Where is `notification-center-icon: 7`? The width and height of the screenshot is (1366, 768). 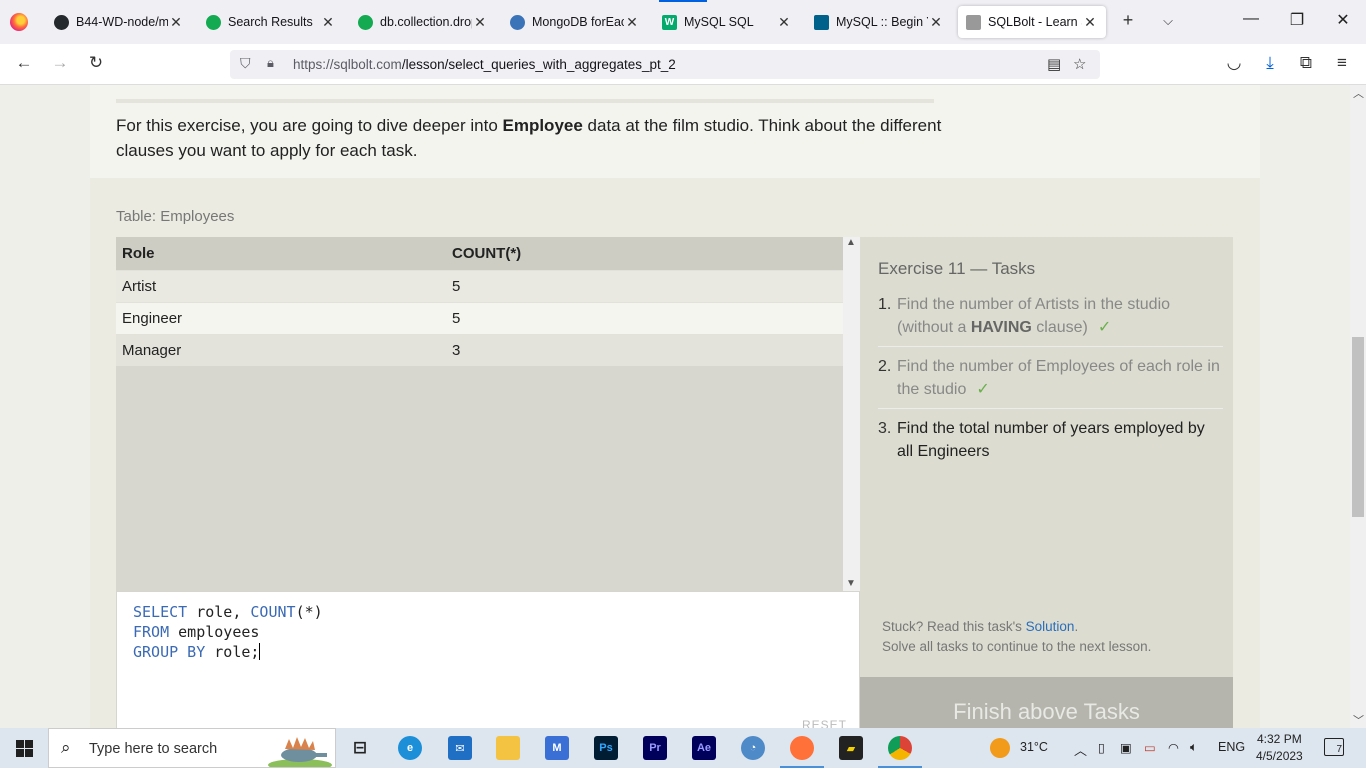 notification-center-icon: 7 is located at coordinates (1334, 747).